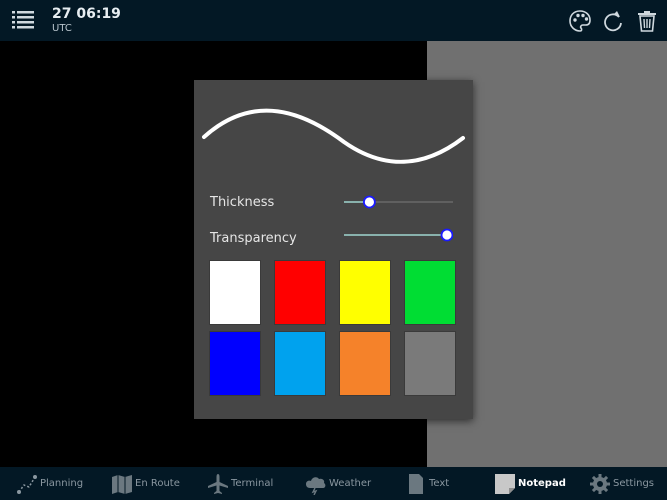 The height and width of the screenshot is (500, 667). What do you see at coordinates (398, 235) in the screenshot?
I see `transparency-slider` at bounding box center [398, 235].